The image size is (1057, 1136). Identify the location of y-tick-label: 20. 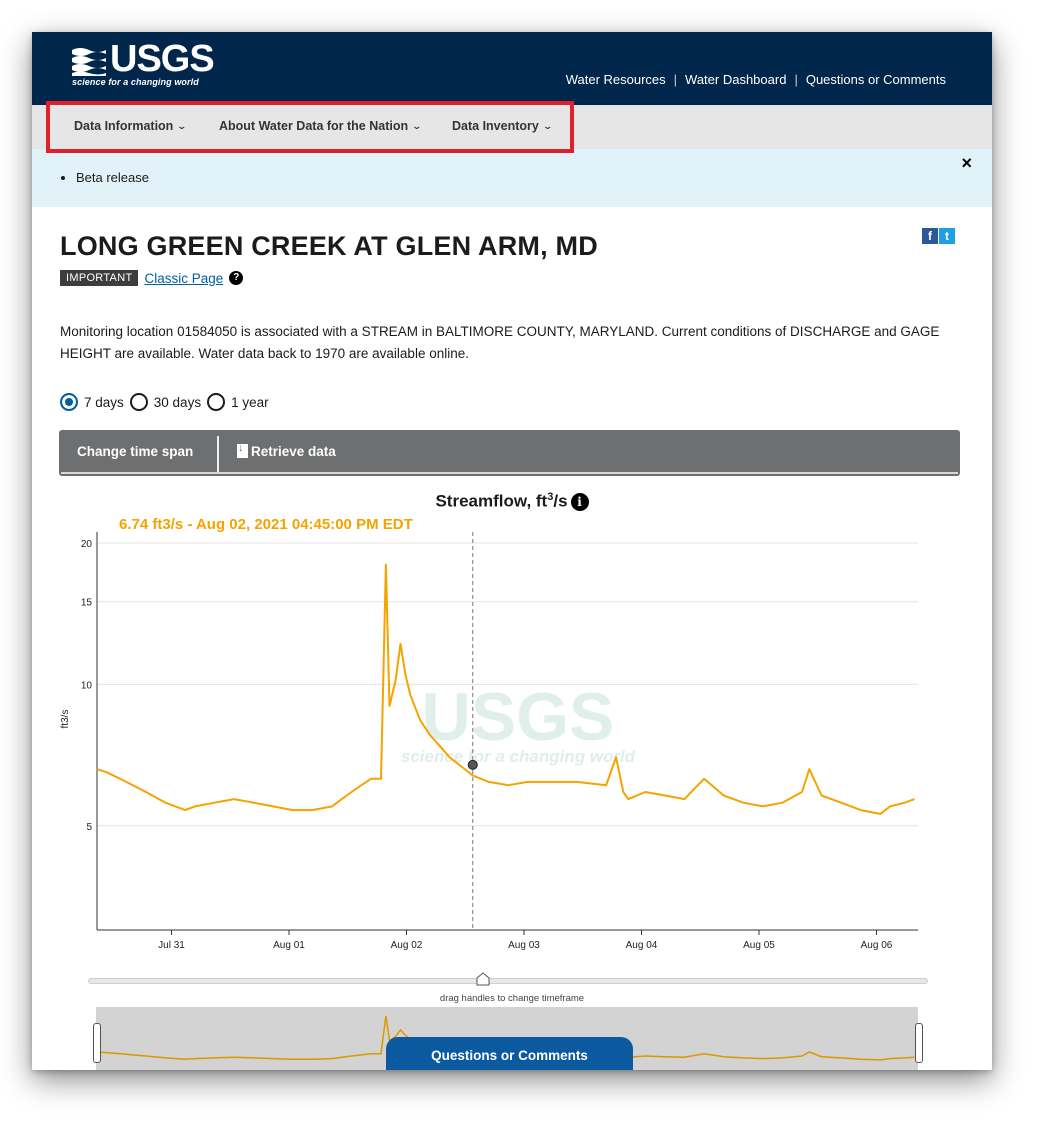
(87, 544).